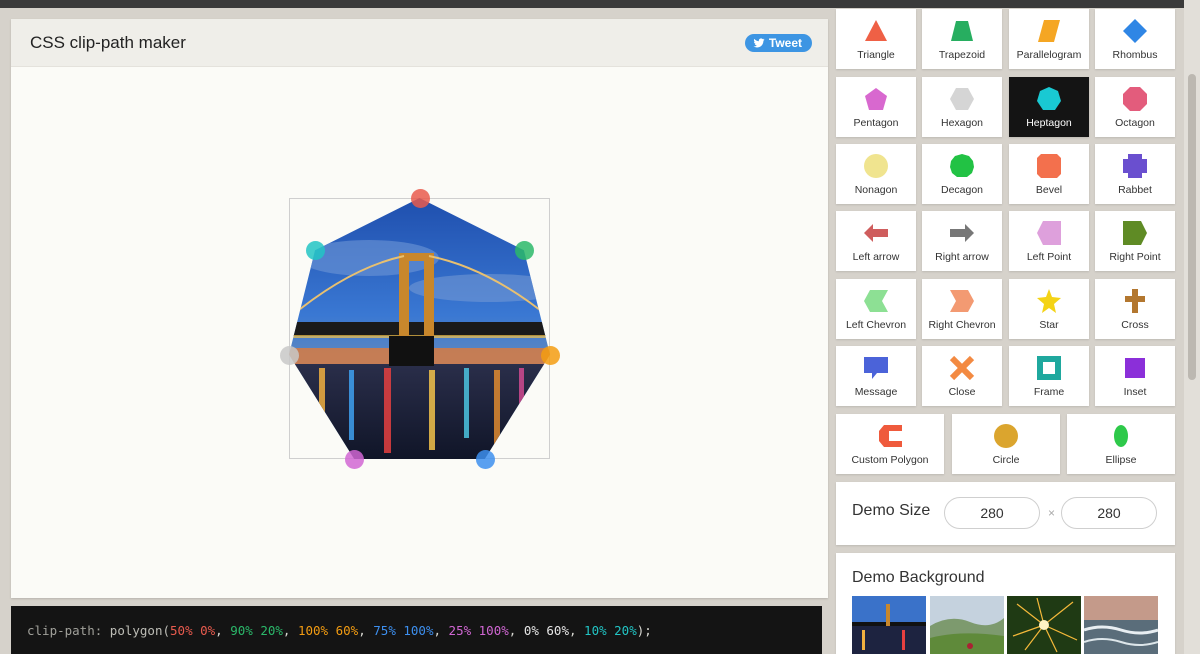  What do you see at coordinates (1049, 392) in the screenshot?
I see `shape-label: Frame` at bounding box center [1049, 392].